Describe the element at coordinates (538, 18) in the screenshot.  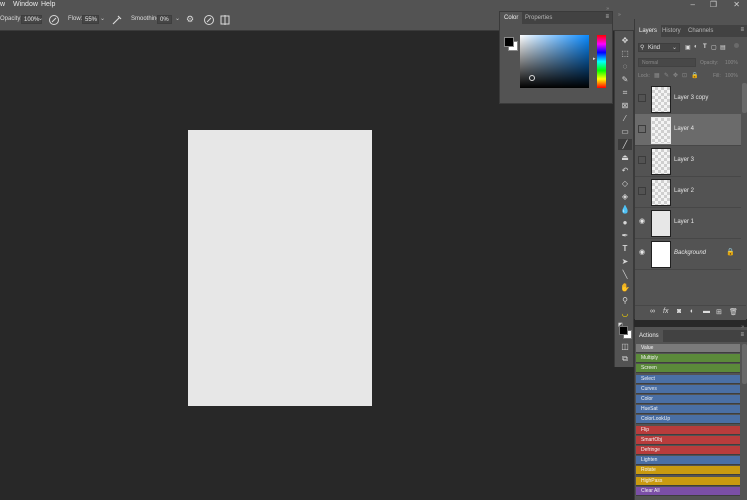
I see `tab-properties: Properties` at that location.